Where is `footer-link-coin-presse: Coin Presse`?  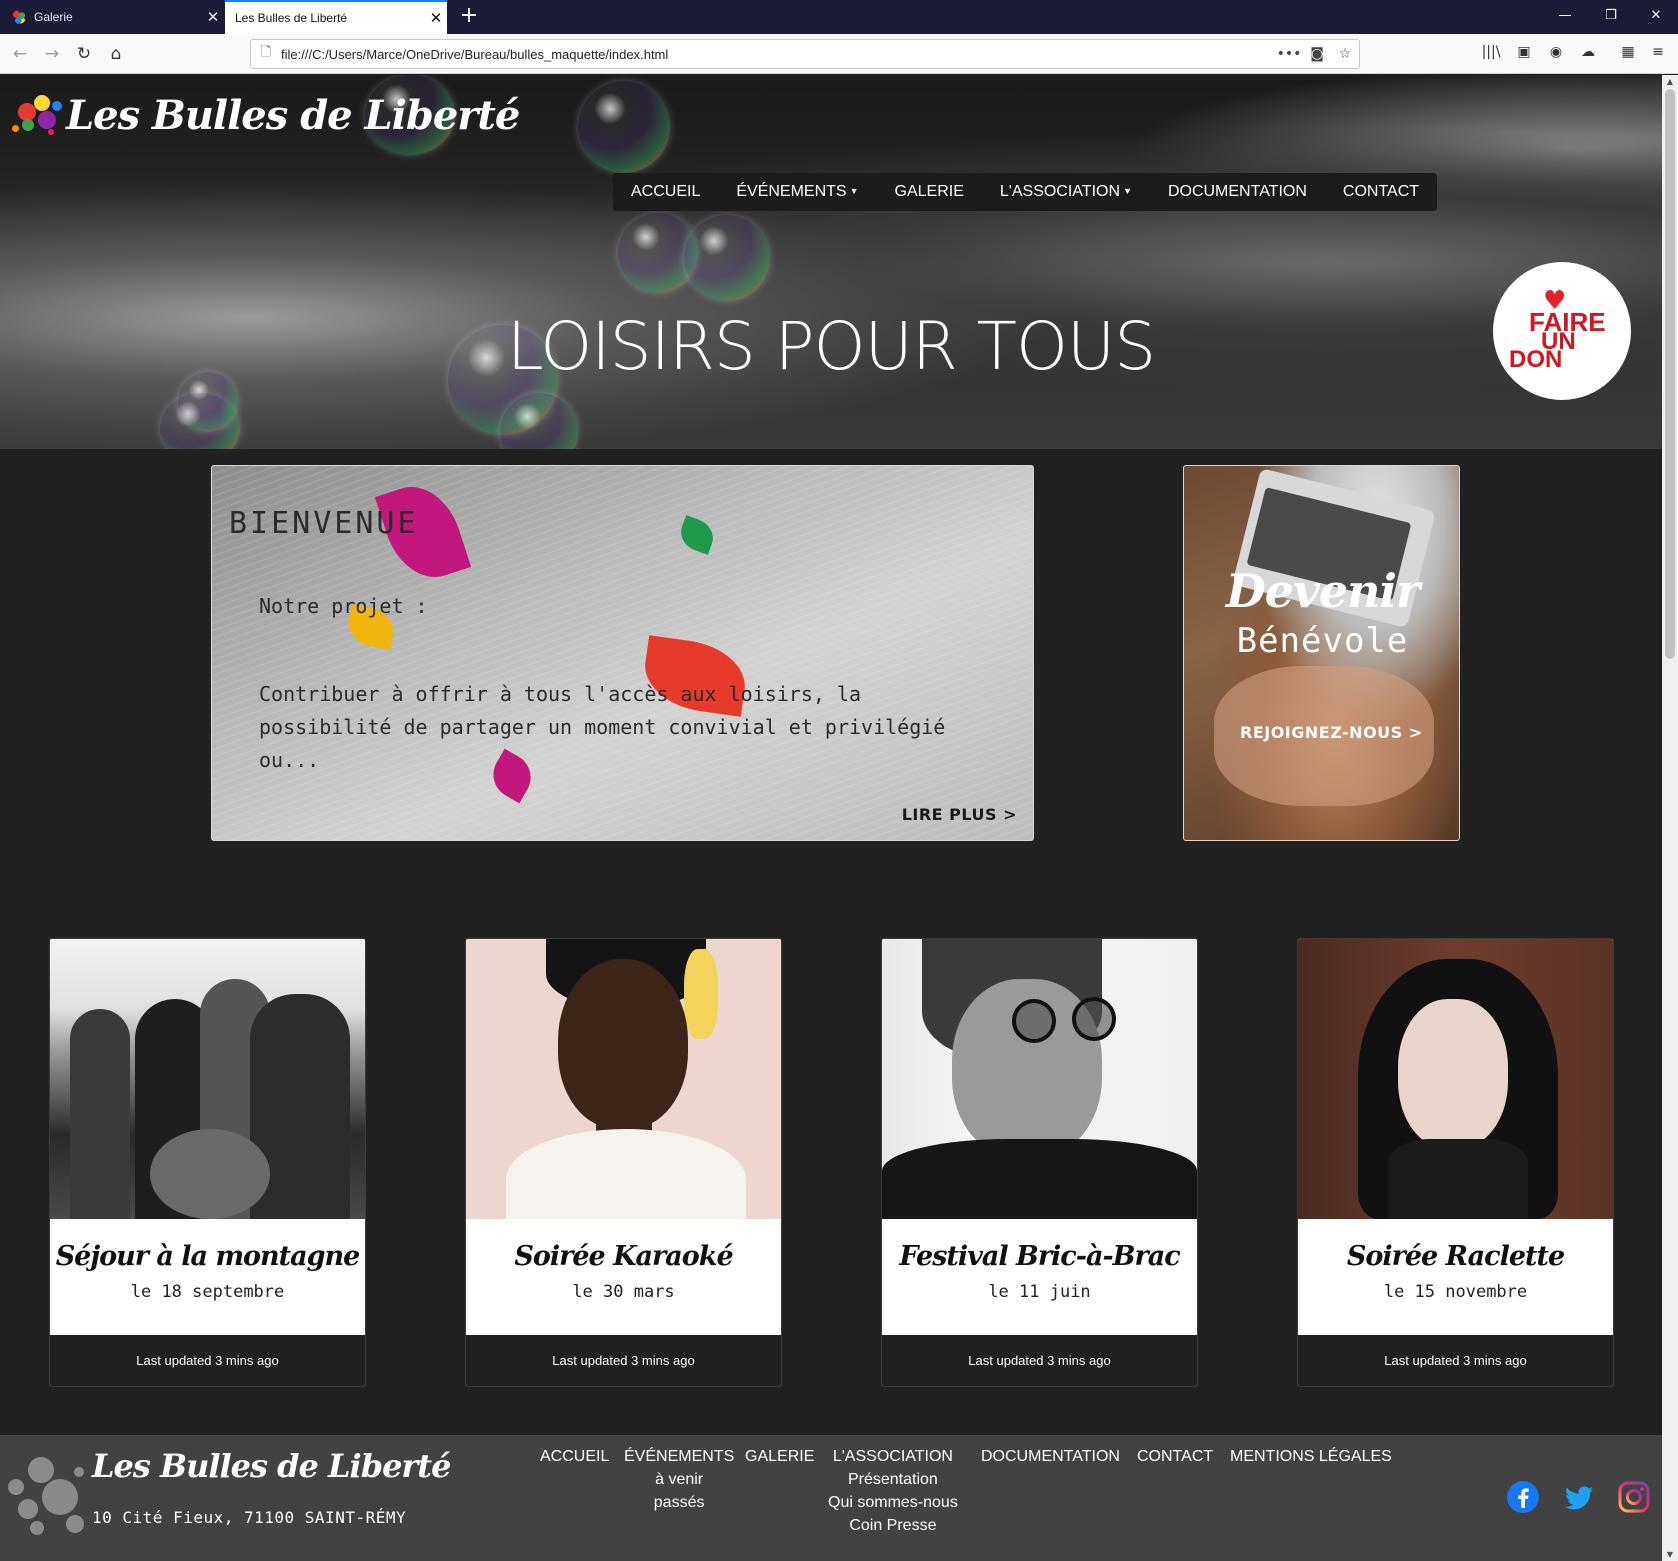
footer-link-coin-presse: Coin Presse is located at coordinates (893, 1525).